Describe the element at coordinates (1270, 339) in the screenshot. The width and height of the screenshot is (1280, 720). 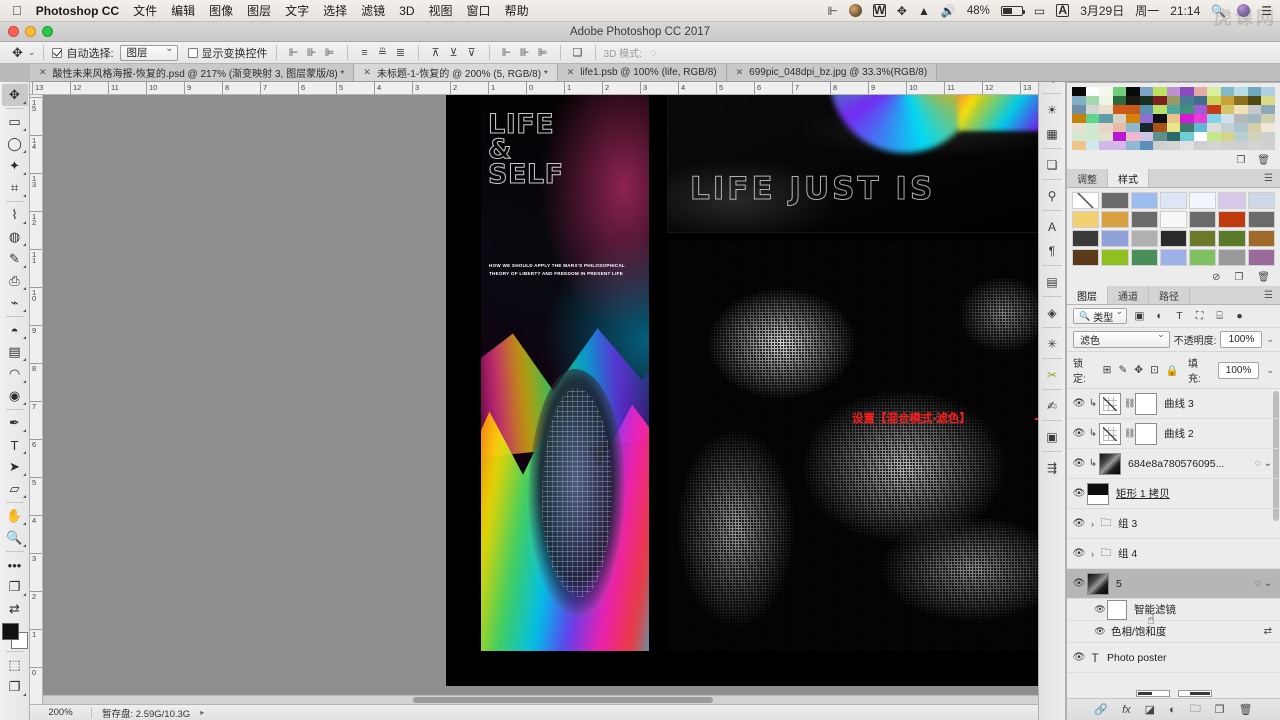
I see `opacity-chevron-icon: ⌄` at that location.